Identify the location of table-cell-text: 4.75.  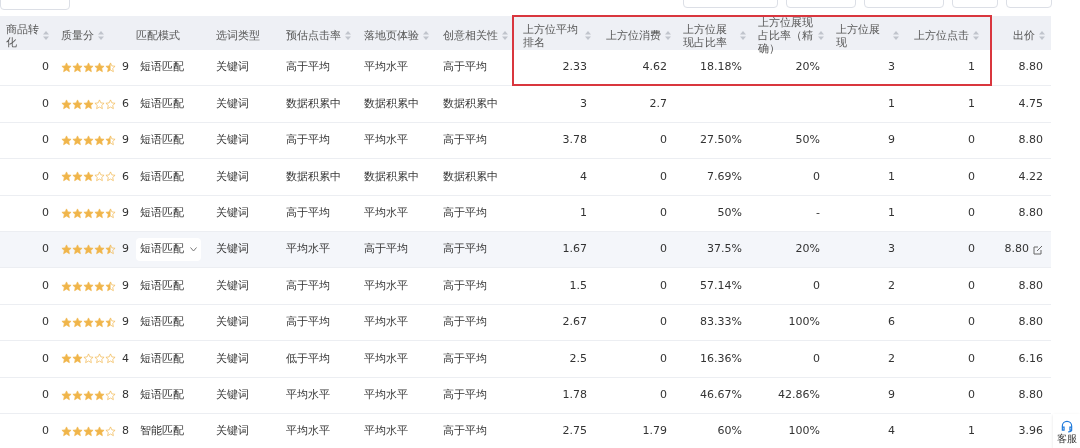
(1030, 103).